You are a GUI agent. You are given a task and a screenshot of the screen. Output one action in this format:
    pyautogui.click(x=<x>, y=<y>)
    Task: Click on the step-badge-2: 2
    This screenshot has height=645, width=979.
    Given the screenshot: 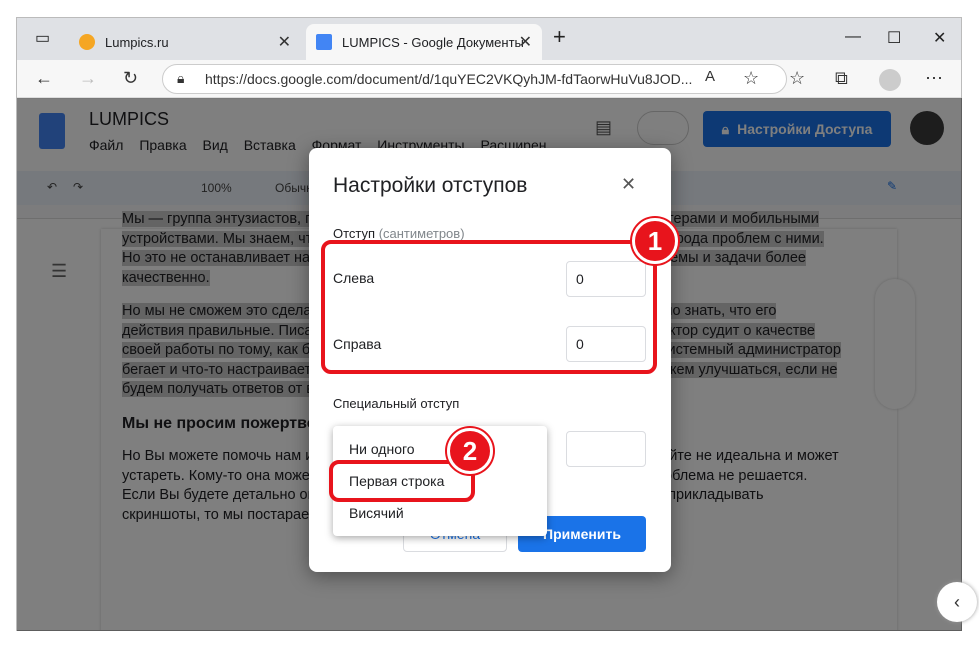 What is the action you would take?
    pyautogui.click(x=470, y=451)
    